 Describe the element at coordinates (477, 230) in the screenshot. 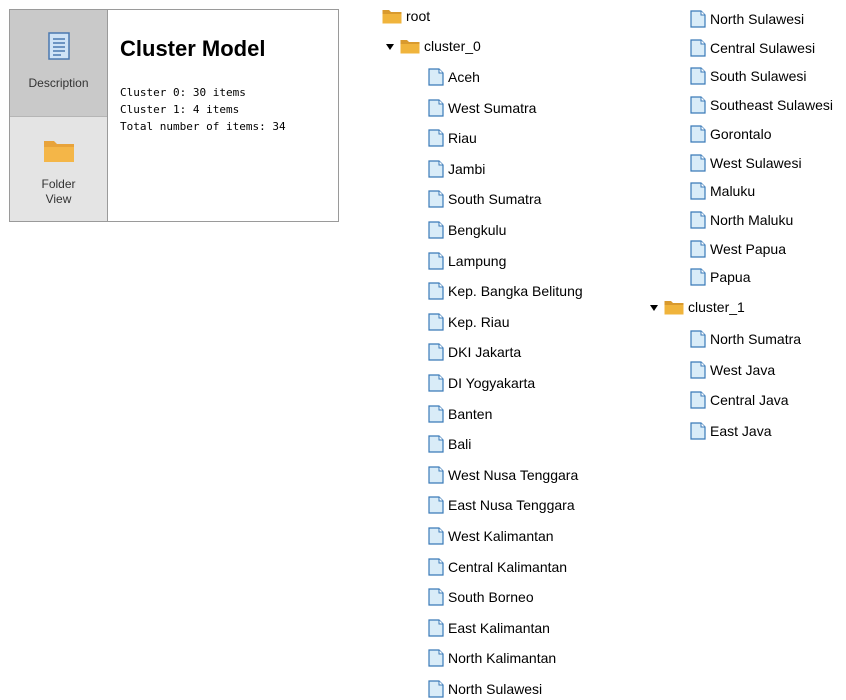

I see `tree-node-label: Bengkulu` at that location.